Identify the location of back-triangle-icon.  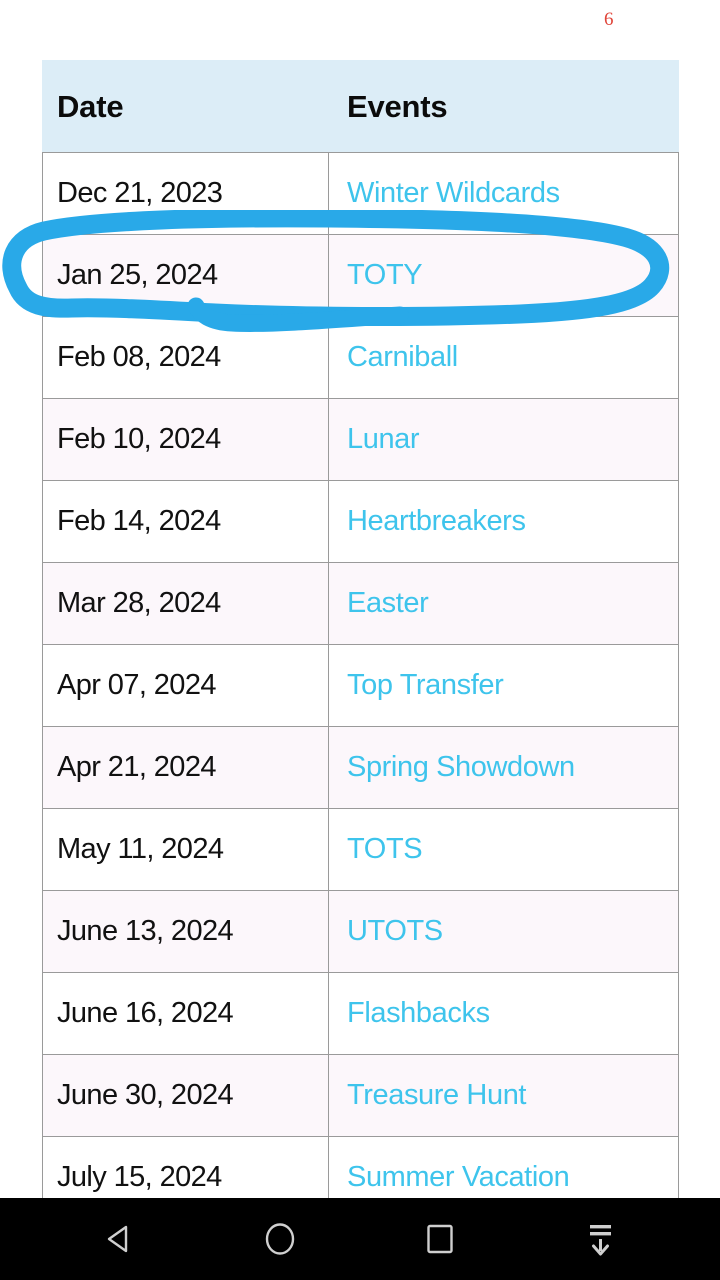
(117, 1239).